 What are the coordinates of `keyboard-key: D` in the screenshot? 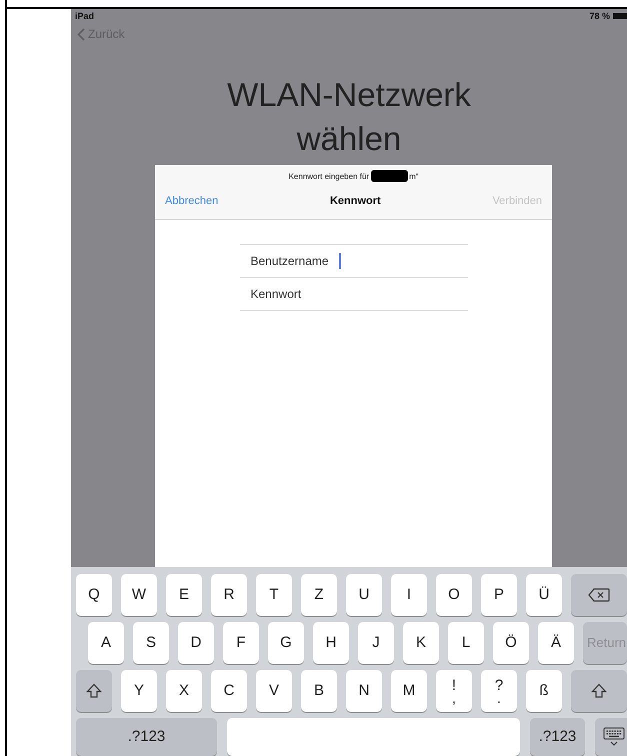 It's located at (196, 643).